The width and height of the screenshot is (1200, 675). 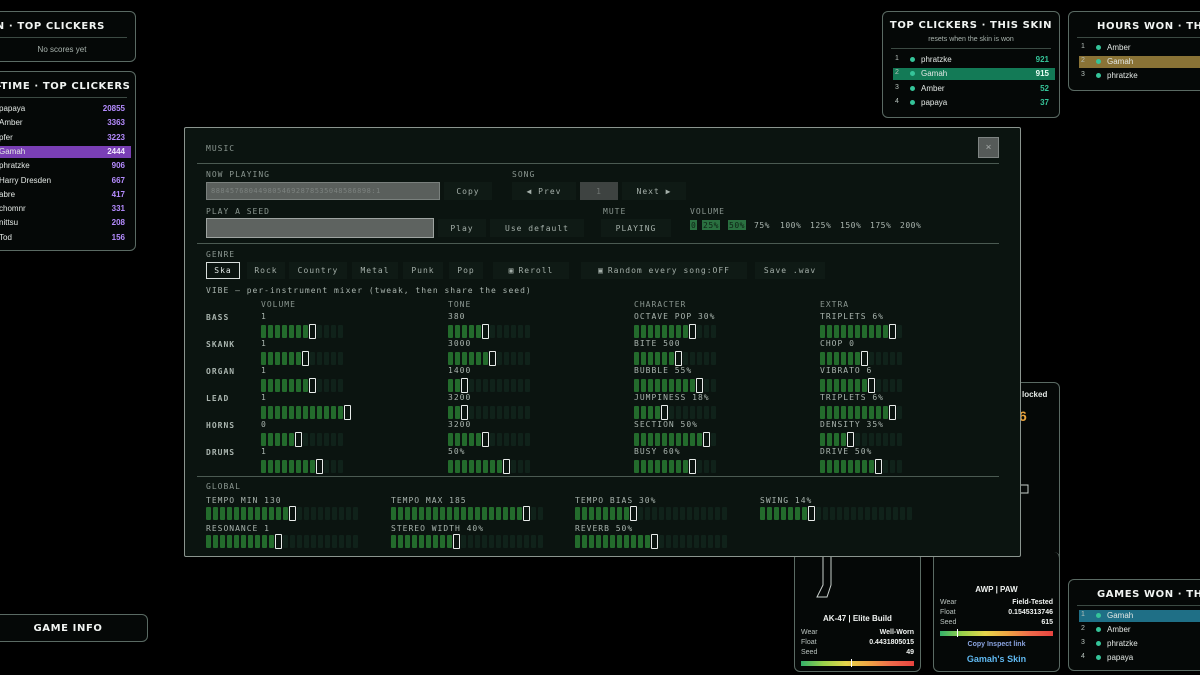 What do you see at coordinates (636, 228) in the screenshot?
I see `mute-toggle: PLAYING` at bounding box center [636, 228].